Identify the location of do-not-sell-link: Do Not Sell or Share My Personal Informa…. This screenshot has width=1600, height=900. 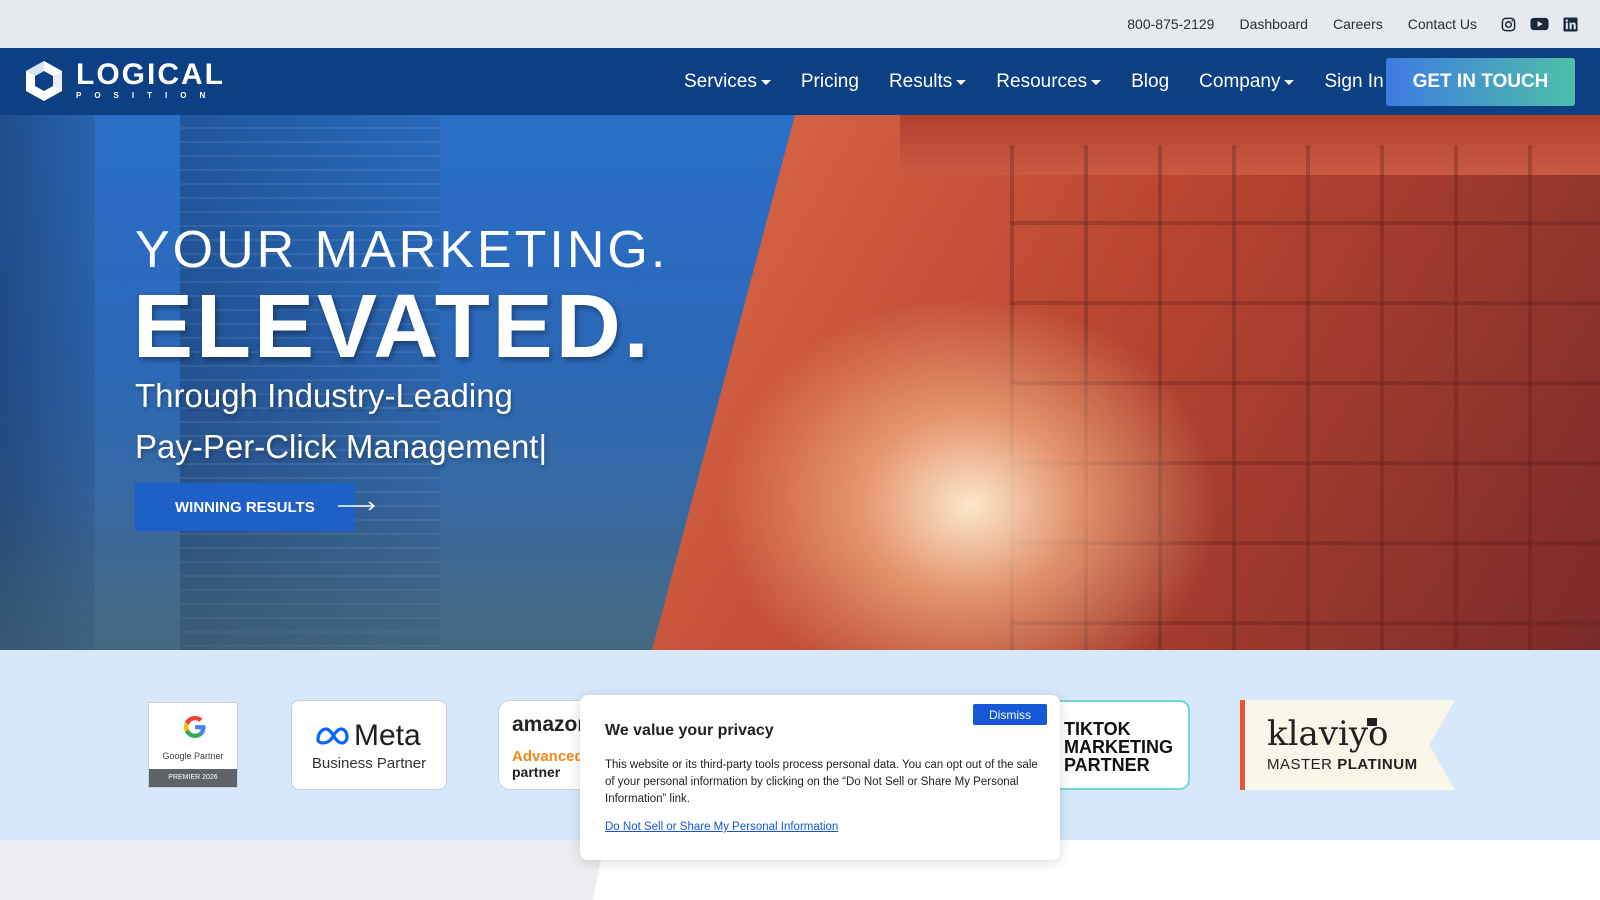
(721, 827).